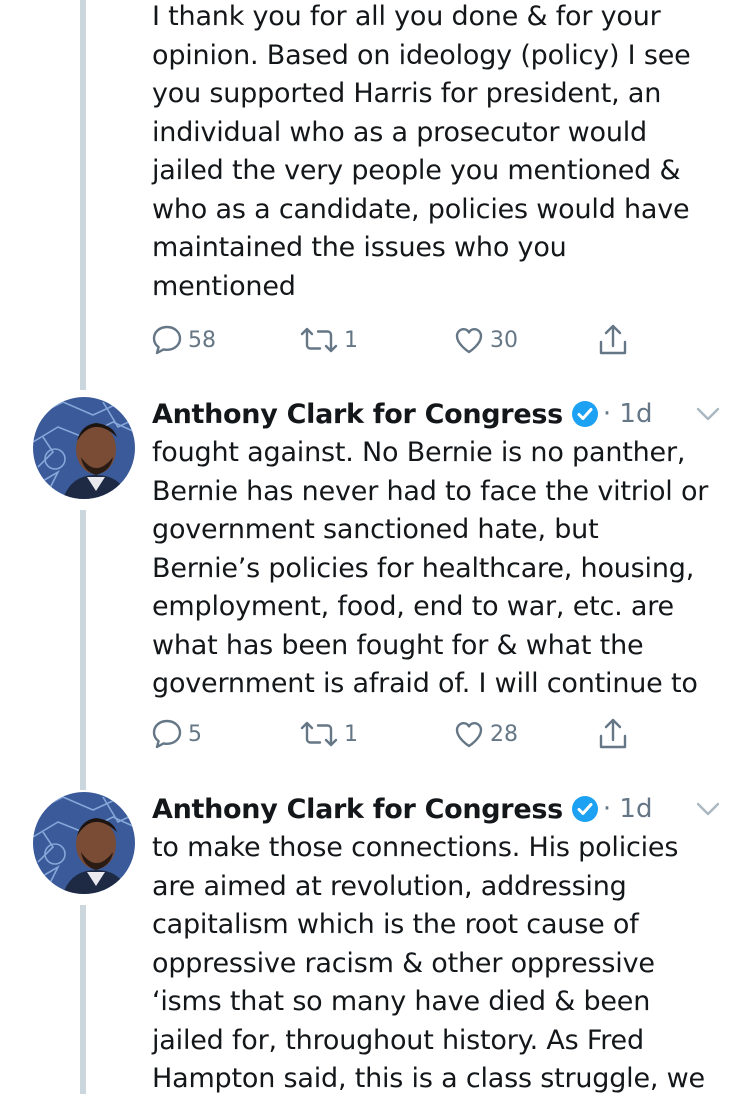  Describe the element at coordinates (403, 963) in the screenshot. I see `tweet-text-line: oppressive racism & other oppressive` at that location.